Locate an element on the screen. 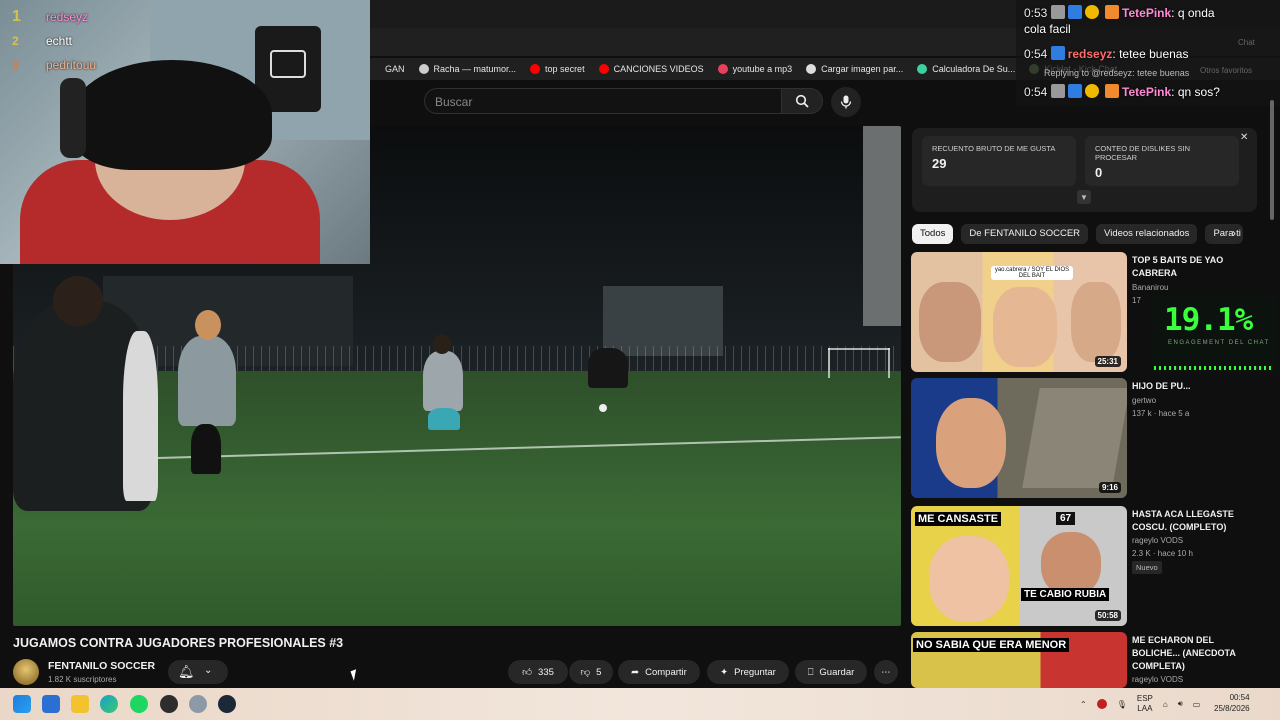 The height and width of the screenshot is (720, 1280). network-icon: ⌂ is located at coordinates (1165, 704).